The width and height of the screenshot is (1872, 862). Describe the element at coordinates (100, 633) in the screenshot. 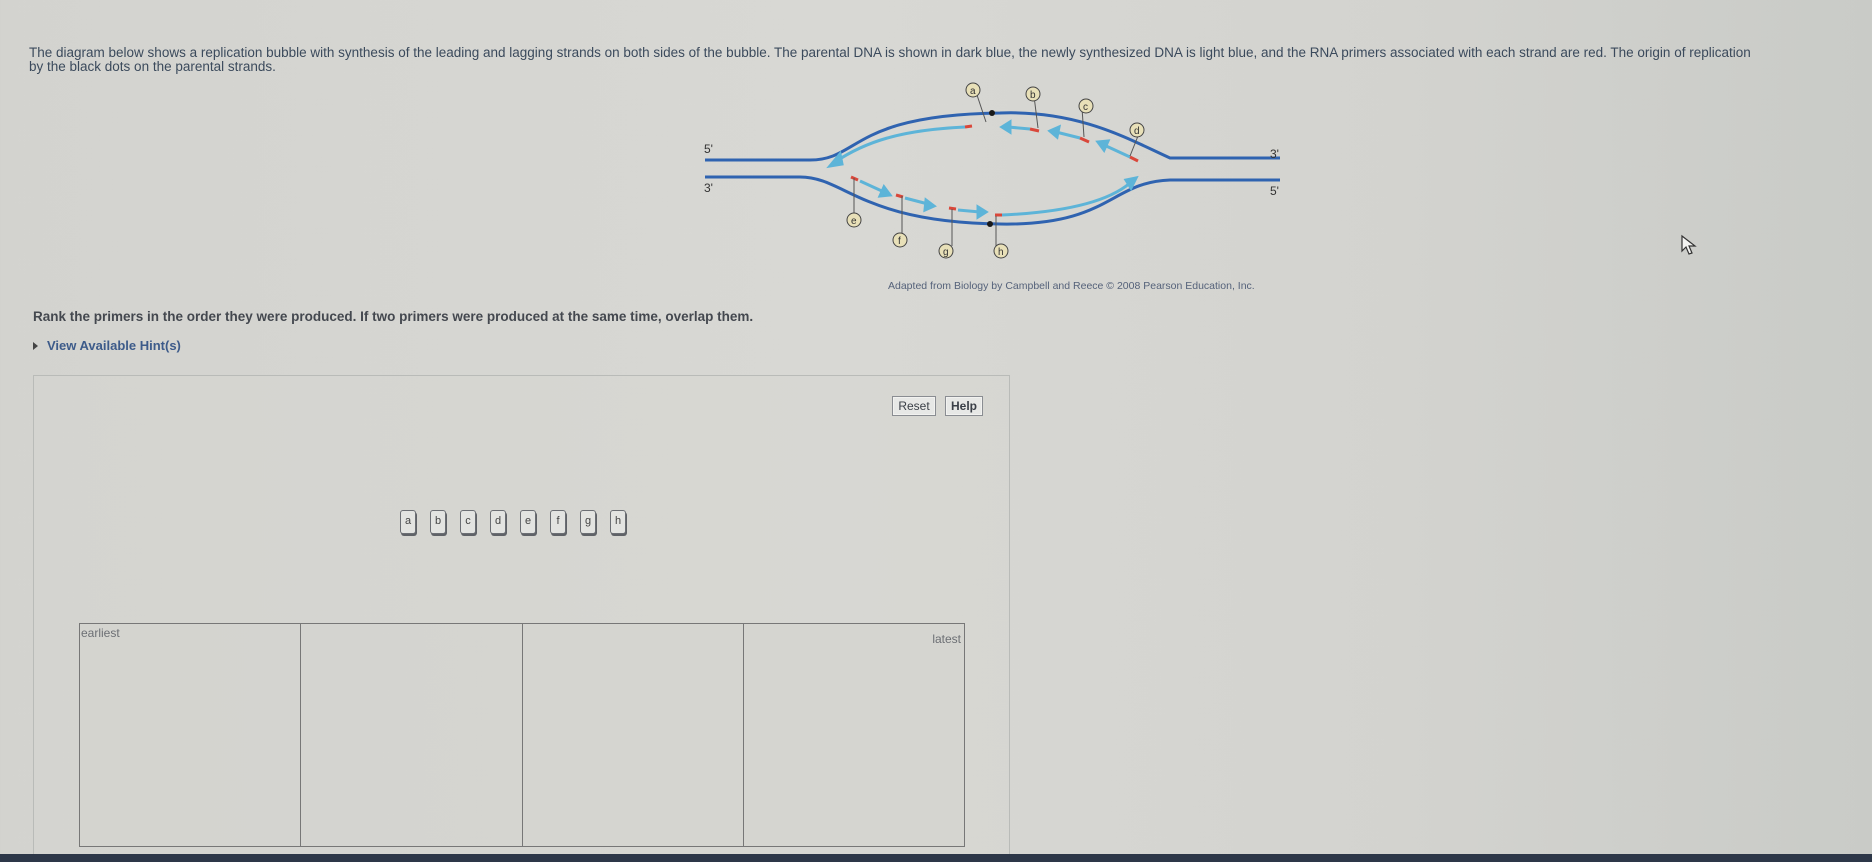

I see `earliest-label: earliest` at that location.